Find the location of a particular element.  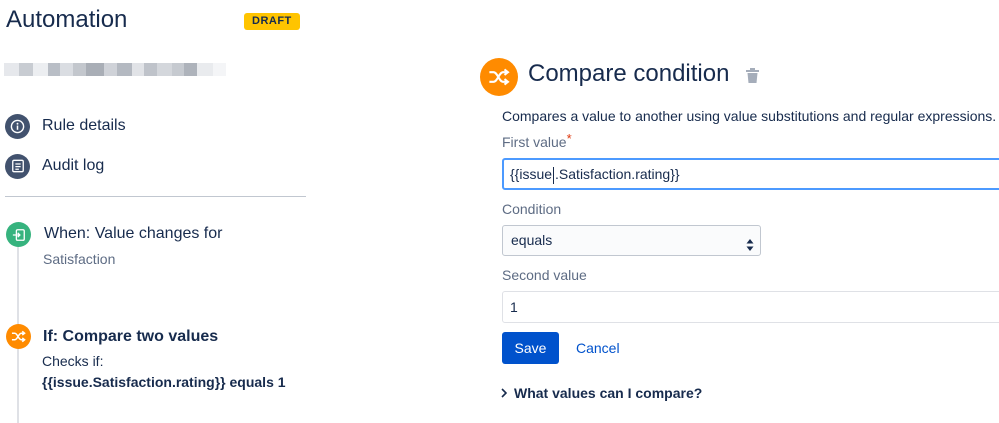

panel-title: Compare condition is located at coordinates (629, 73).